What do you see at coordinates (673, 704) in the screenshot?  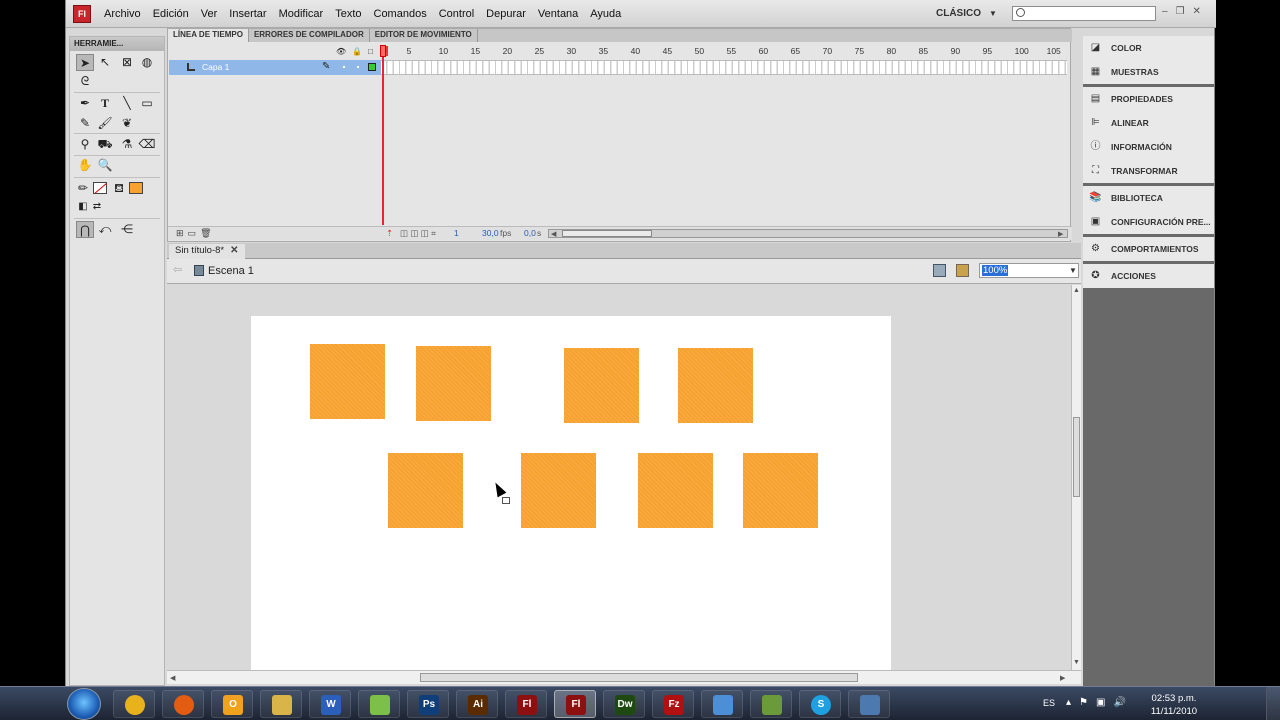 I see `taskbar-app-filezilla: Fz` at bounding box center [673, 704].